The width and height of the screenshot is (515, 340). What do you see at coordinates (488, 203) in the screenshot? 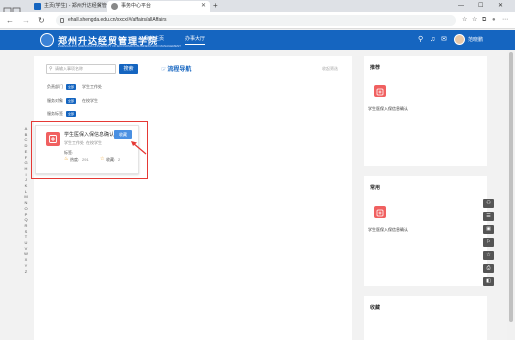
I see `user-tool-icon: ⚇` at bounding box center [488, 203].